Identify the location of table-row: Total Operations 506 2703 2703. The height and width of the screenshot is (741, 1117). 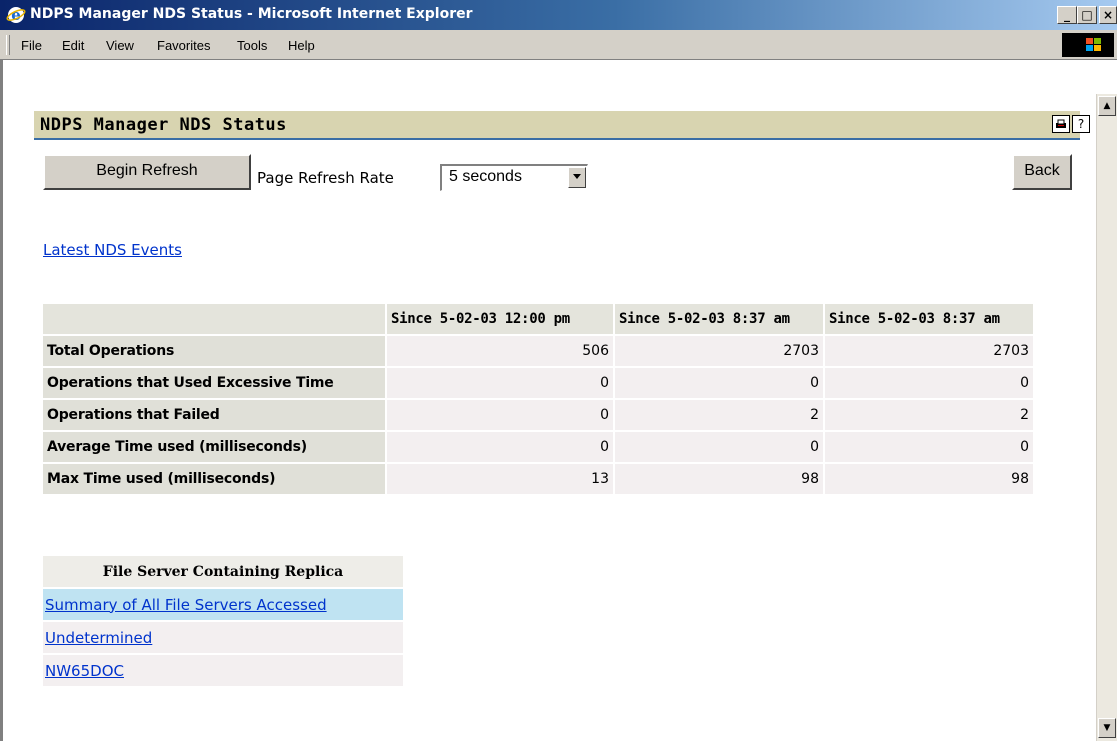
(538, 351).